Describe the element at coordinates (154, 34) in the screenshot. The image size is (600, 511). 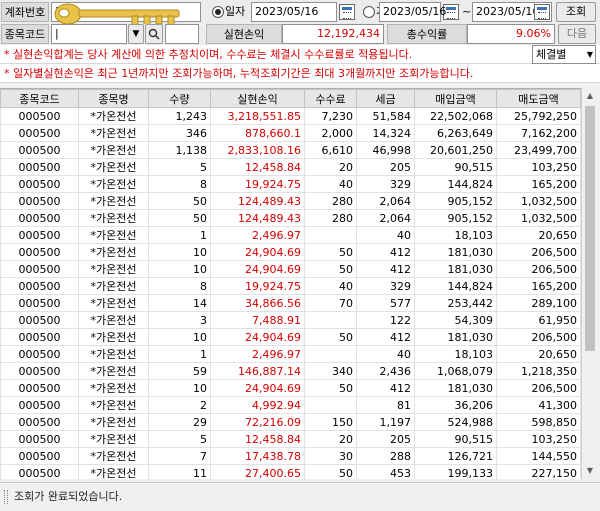
I see `search-icon` at that location.